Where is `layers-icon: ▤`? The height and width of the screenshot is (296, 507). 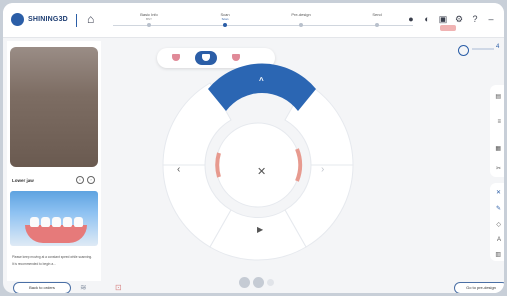
layers-icon: ▤ is located at coordinates (498, 96).